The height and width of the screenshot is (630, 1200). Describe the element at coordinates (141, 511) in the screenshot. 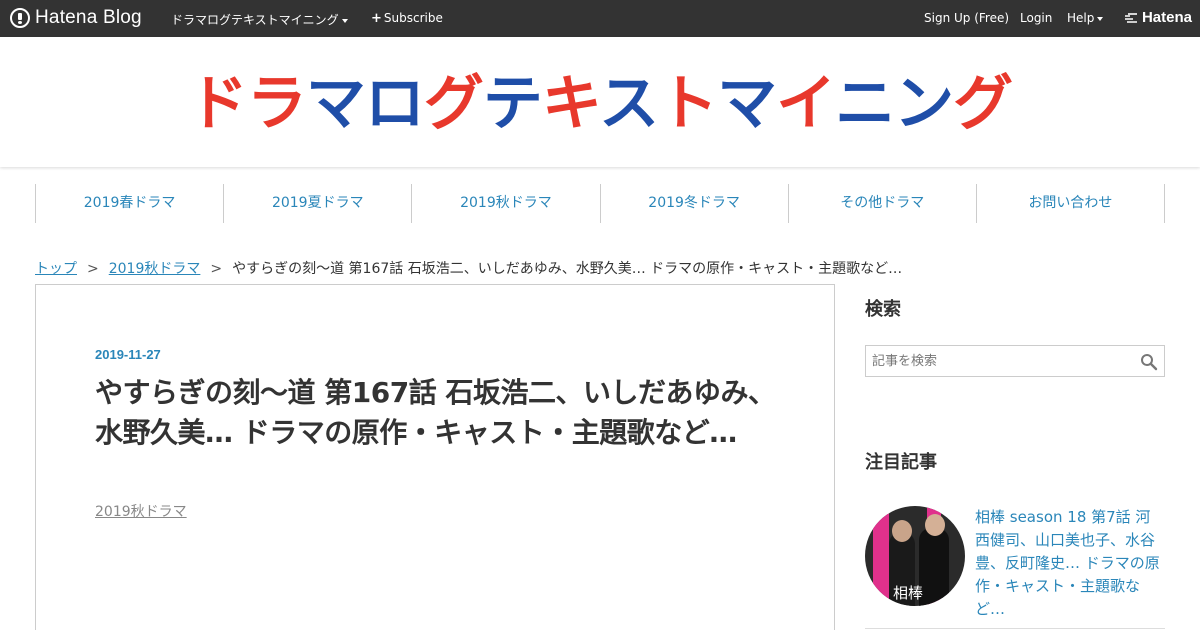

I see `article-category: 2019秋ドラマ` at that location.